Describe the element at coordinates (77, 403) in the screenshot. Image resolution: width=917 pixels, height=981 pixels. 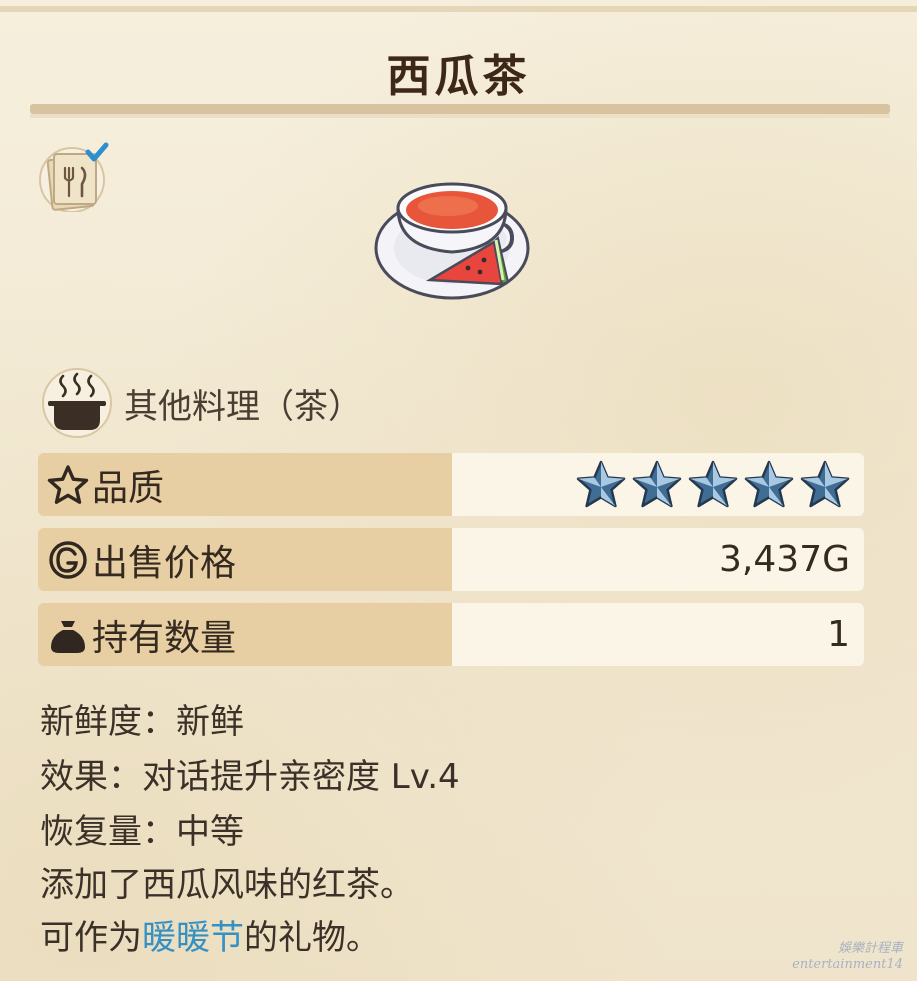
I see `cooking-pot-icon` at that location.